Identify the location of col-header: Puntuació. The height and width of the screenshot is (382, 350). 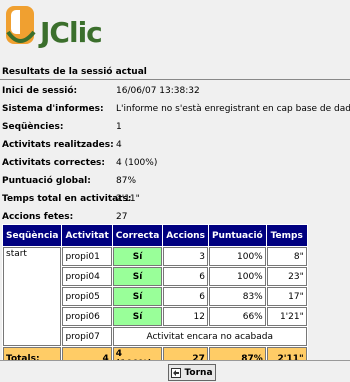
(237, 235).